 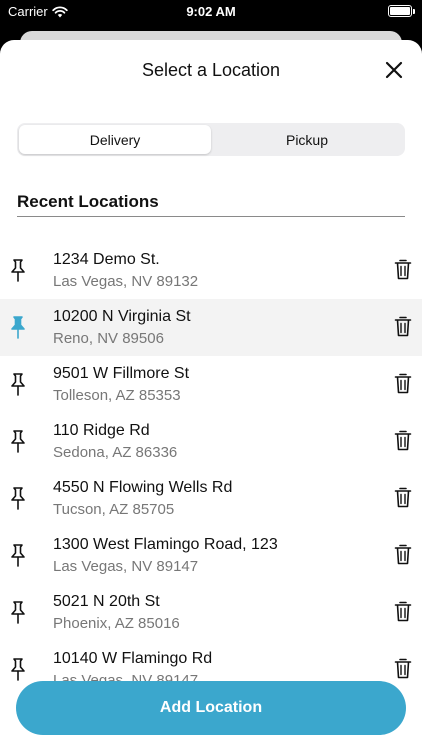 I want to click on location-row: 9501 W Fillmore St Tolleson, AZ 85353, so click(x=211, y=384).